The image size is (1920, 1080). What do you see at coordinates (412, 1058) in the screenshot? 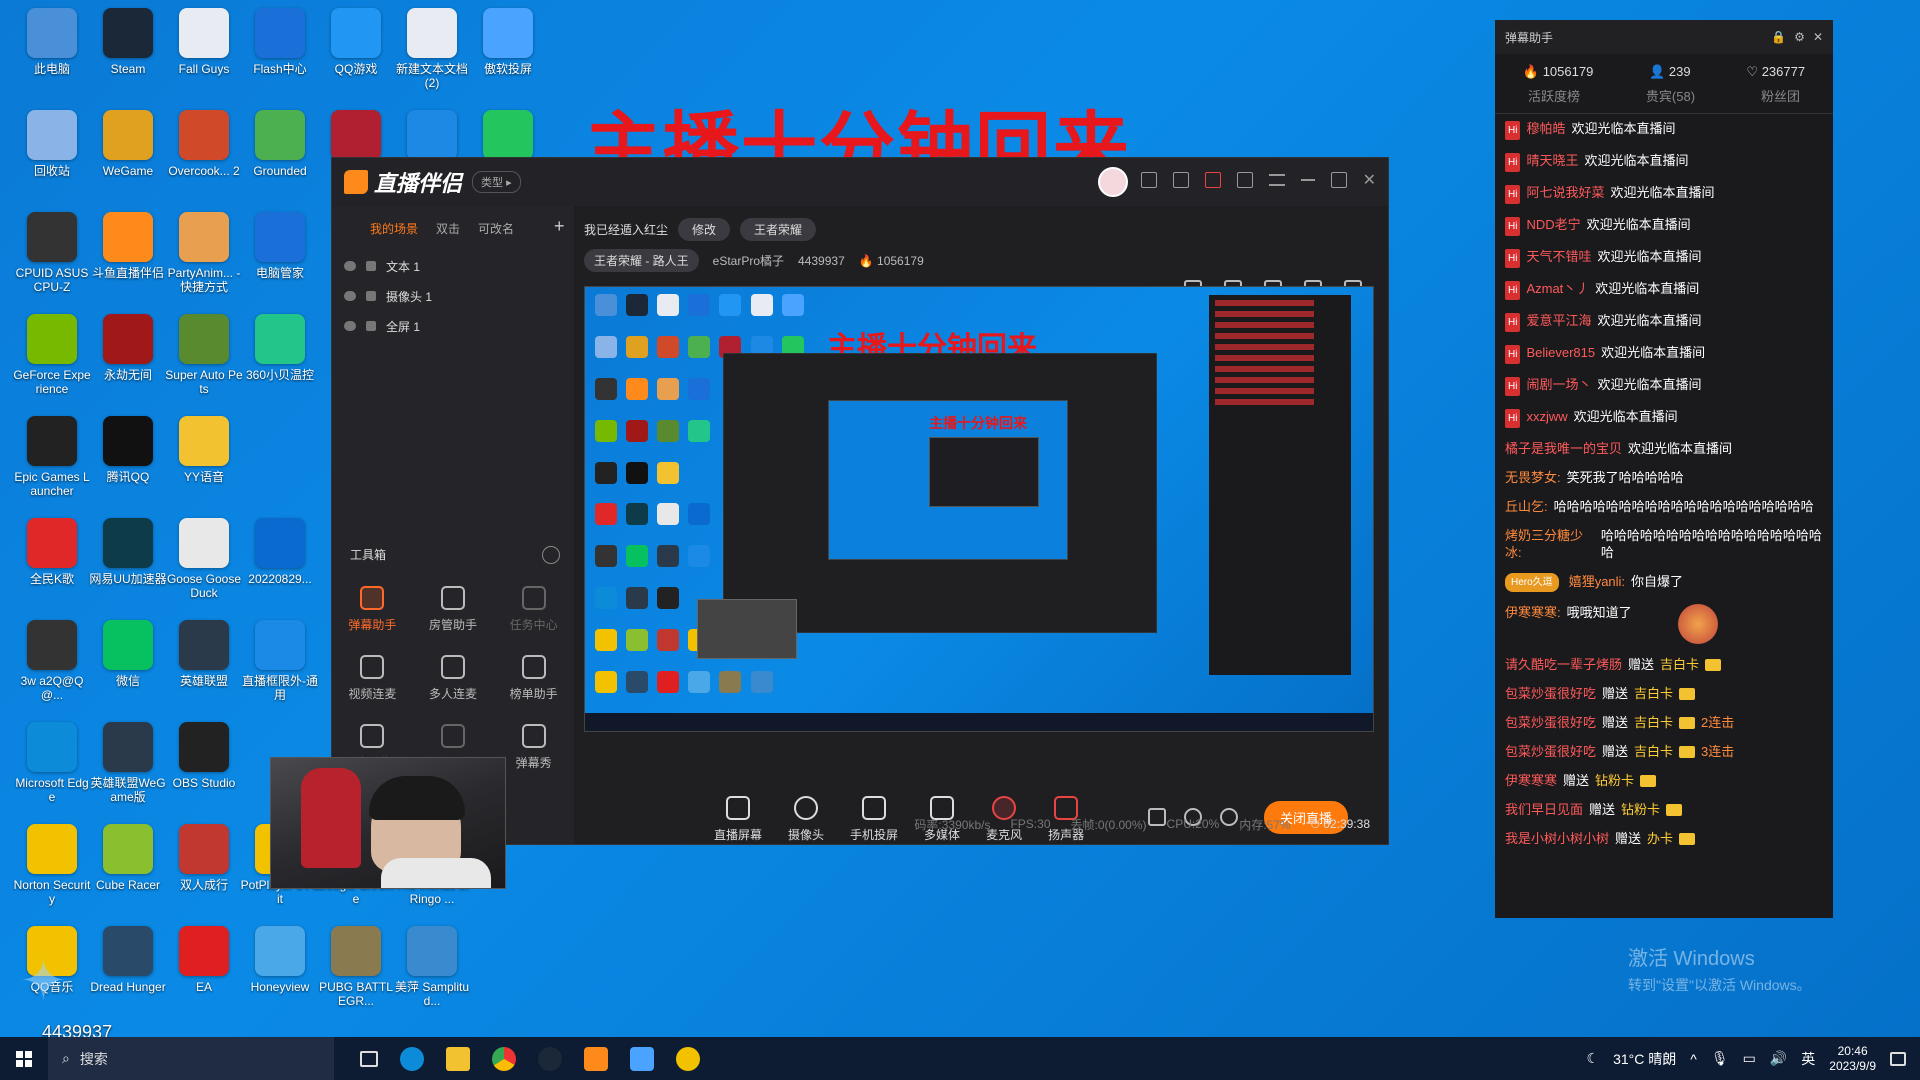
I see `edge-icon` at bounding box center [412, 1058].